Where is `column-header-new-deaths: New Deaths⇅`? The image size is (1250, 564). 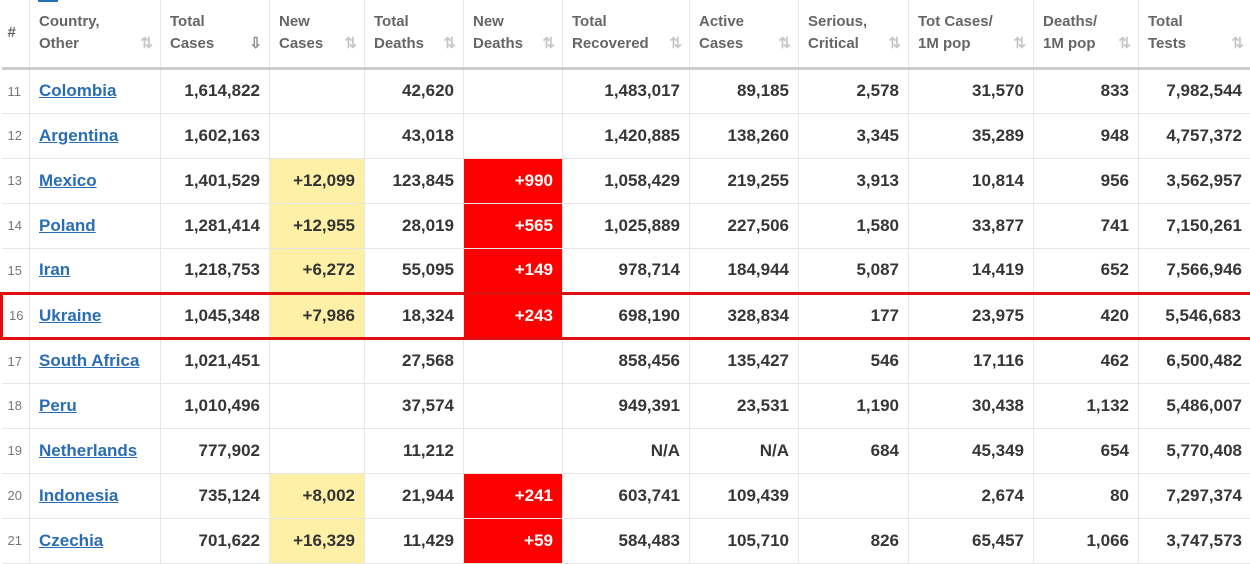 column-header-new-deaths: New Deaths⇅ is located at coordinates (513, 34).